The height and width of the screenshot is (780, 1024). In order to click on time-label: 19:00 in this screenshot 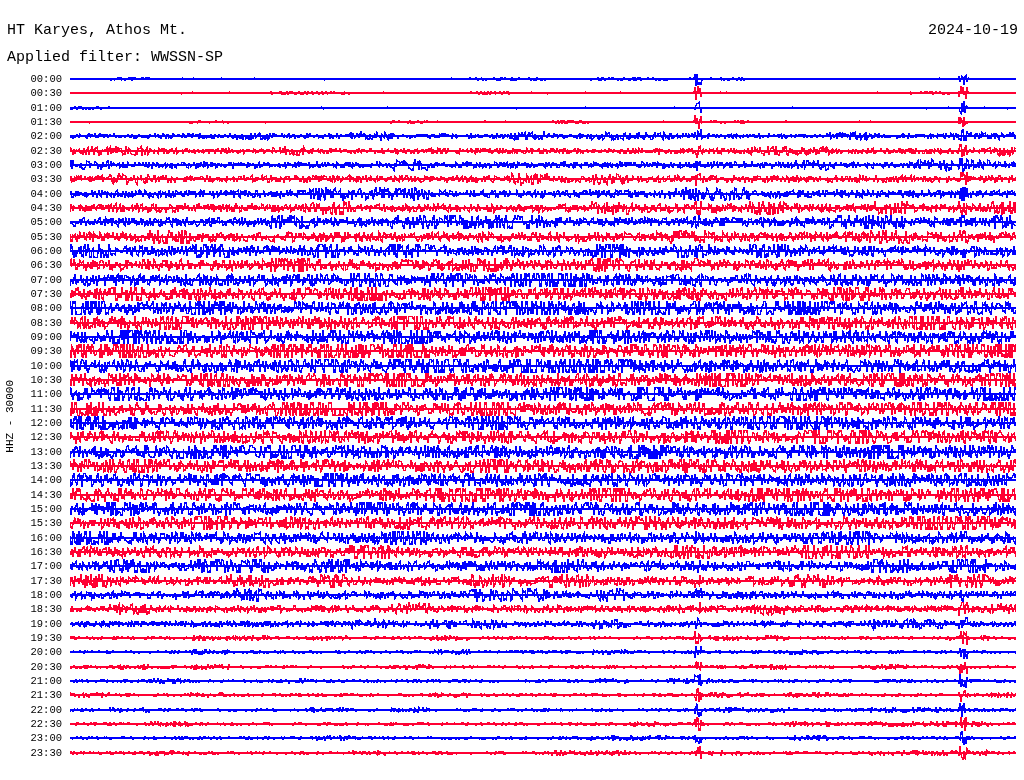, I will do `click(46, 623)`.